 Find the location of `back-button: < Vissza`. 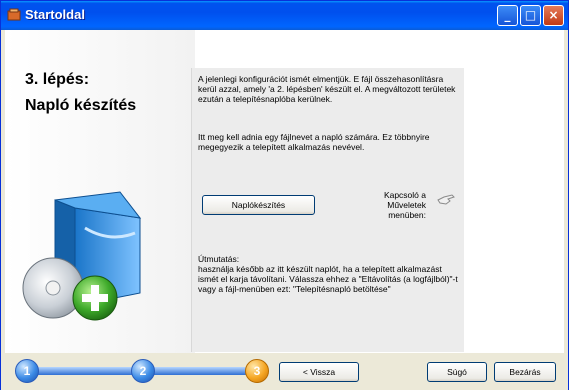

back-button: < Vissza is located at coordinates (319, 372).